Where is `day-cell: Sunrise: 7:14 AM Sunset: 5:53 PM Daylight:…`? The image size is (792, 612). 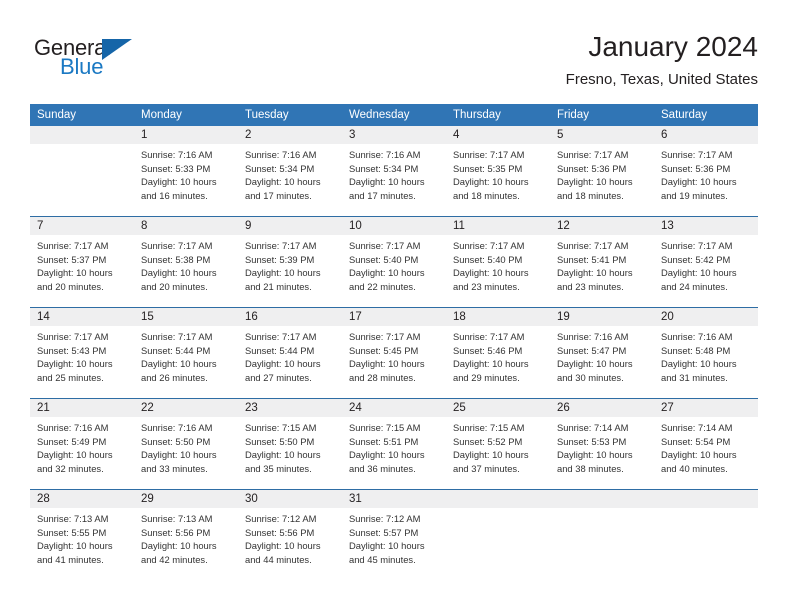 day-cell: Sunrise: 7:14 AM Sunset: 5:53 PM Daylight:… is located at coordinates (602, 453).